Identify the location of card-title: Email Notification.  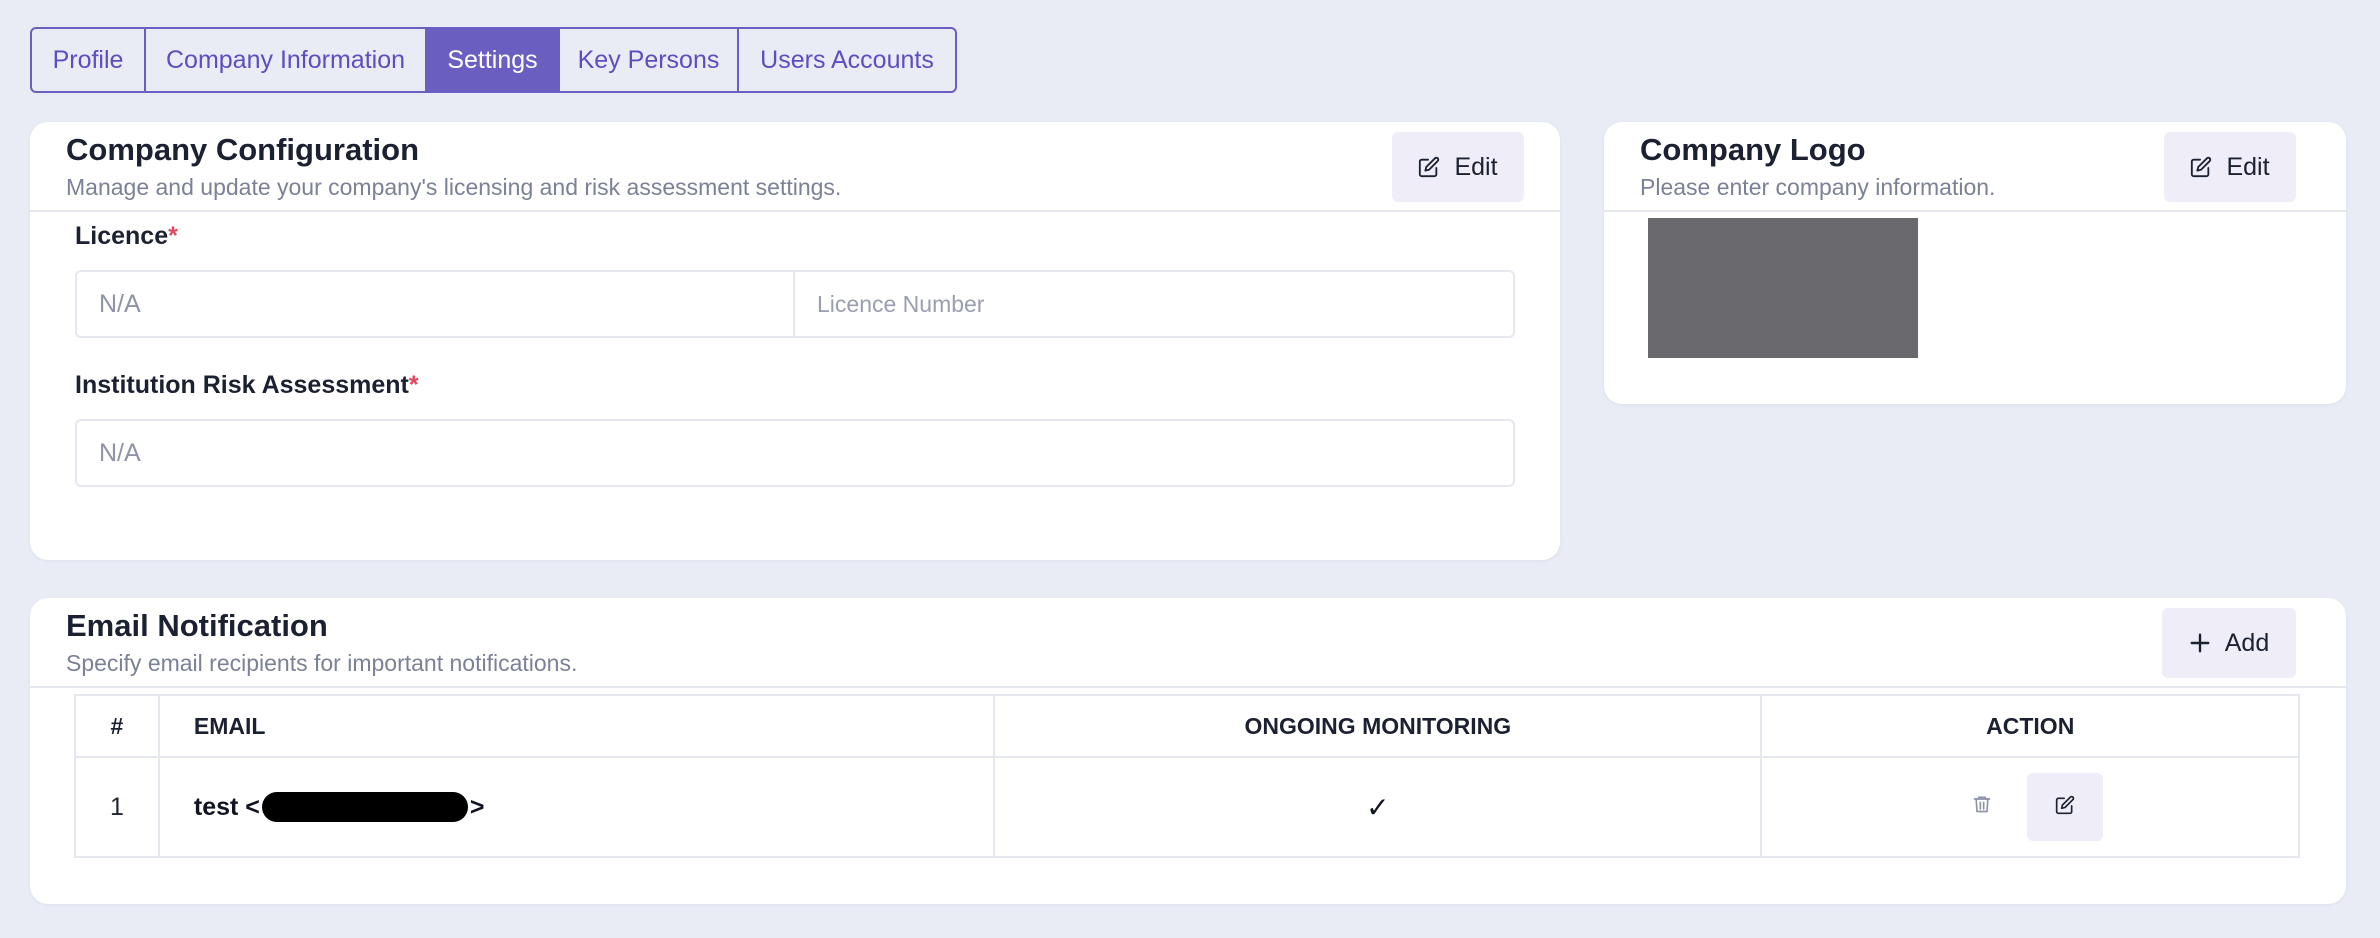
(197, 625).